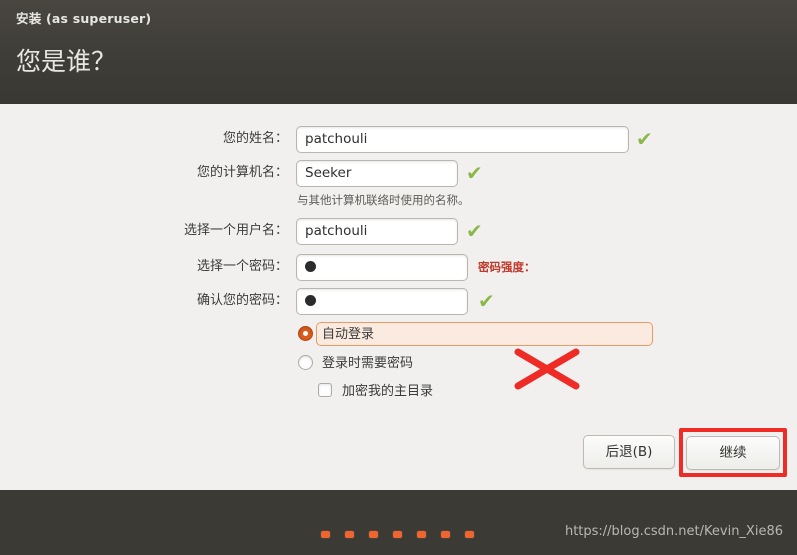 The width and height of the screenshot is (797, 555). What do you see at coordinates (733, 453) in the screenshot?
I see `continue-button: 继续` at bounding box center [733, 453].